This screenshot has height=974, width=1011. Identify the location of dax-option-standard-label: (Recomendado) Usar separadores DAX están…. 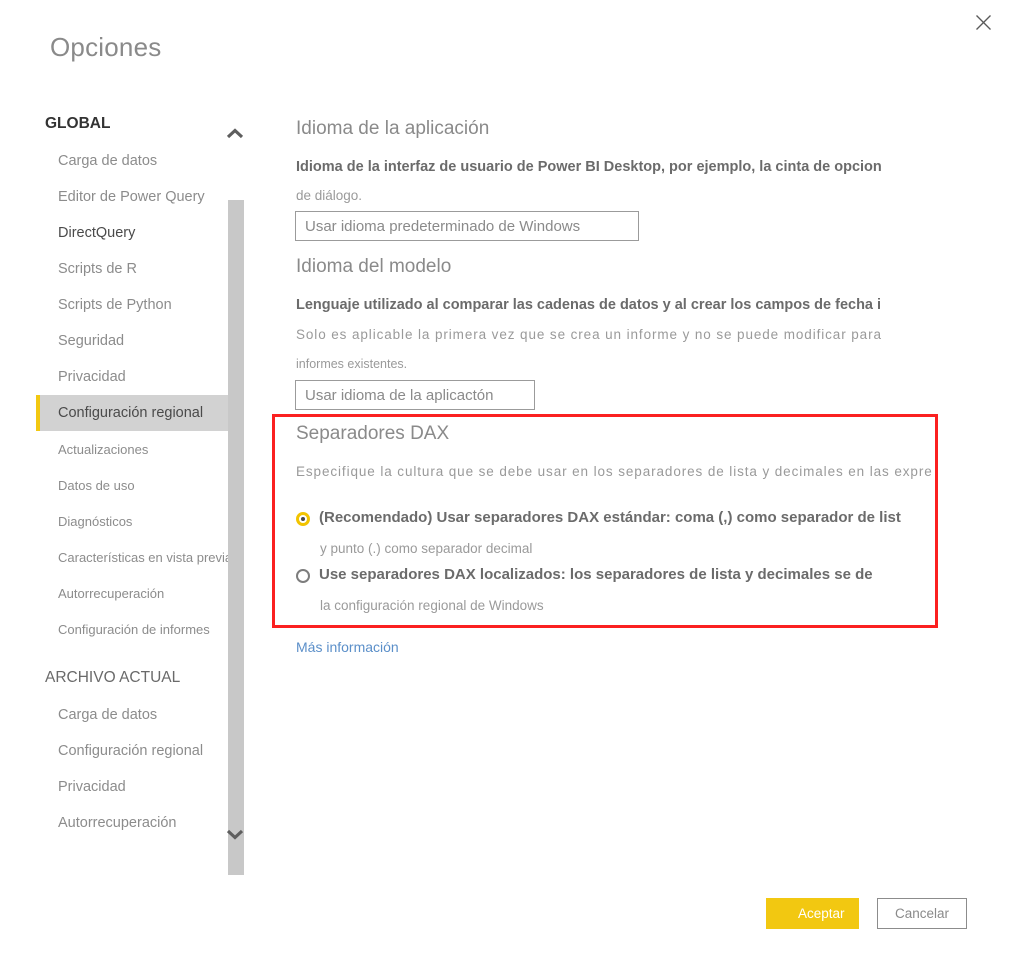
(610, 517).